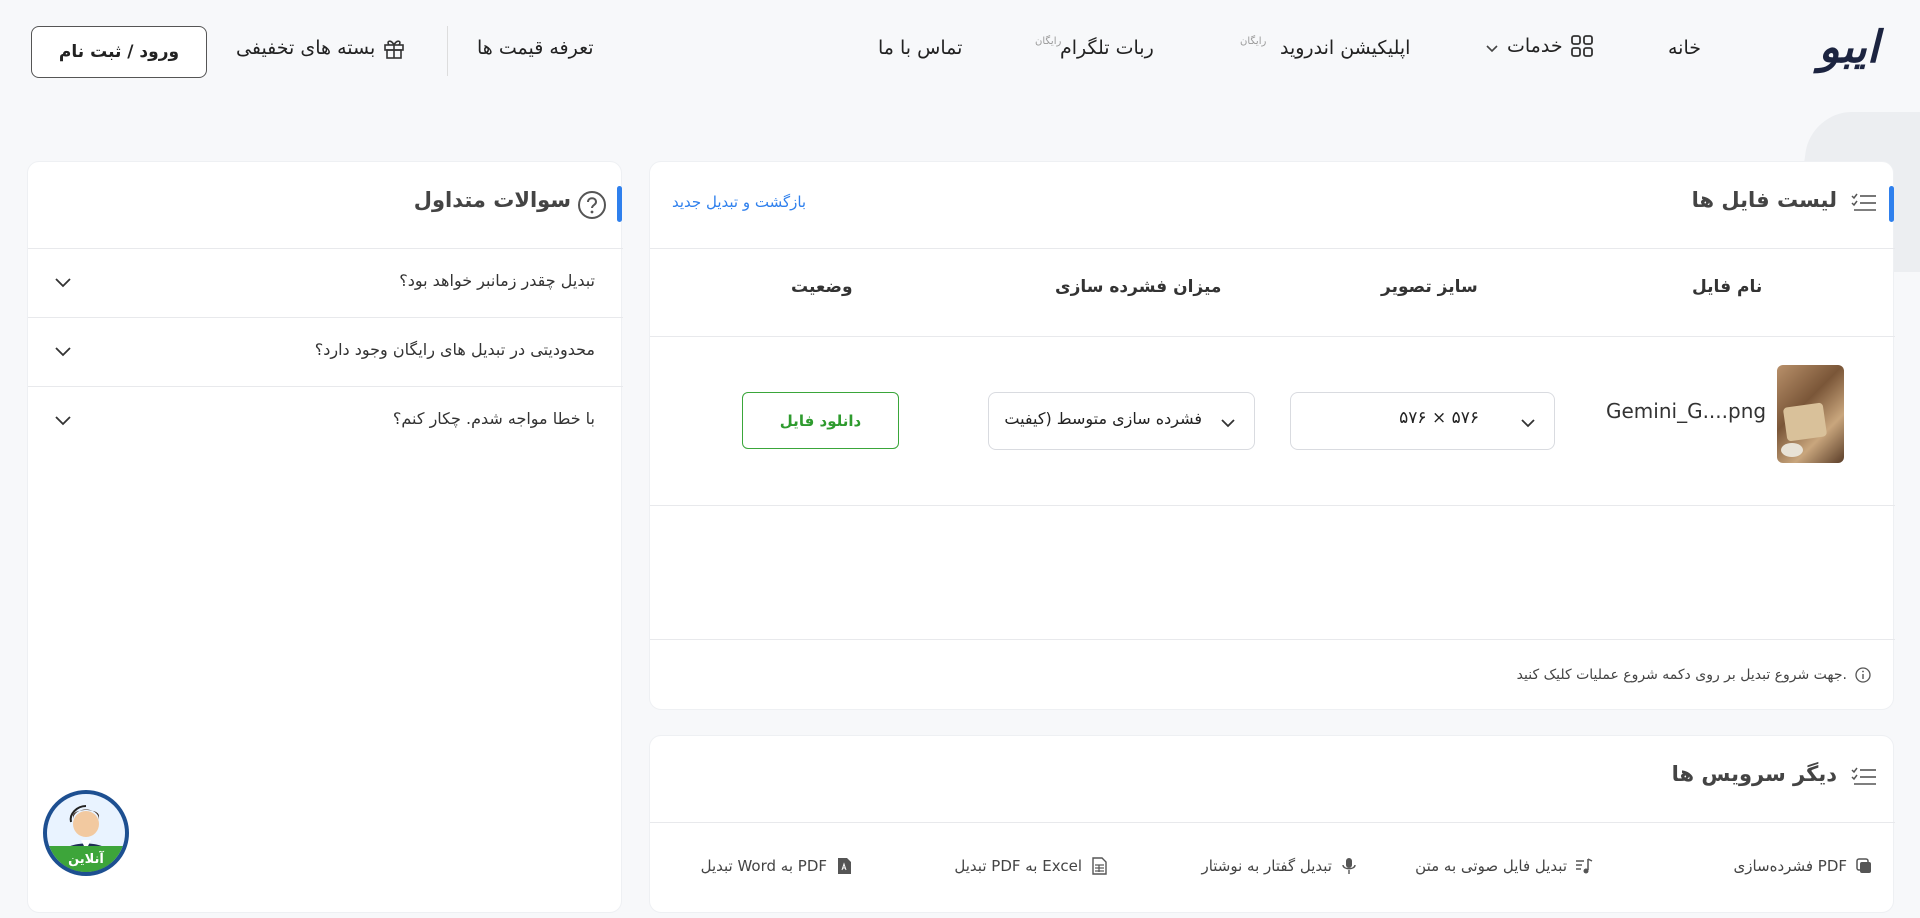 The height and width of the screenshot is (918, 1920). Describe the element at coordinates (493, 418) in the screenshot. I see `faq-question: با خطا مواجه شدم. چکار کنم؟` at that location.